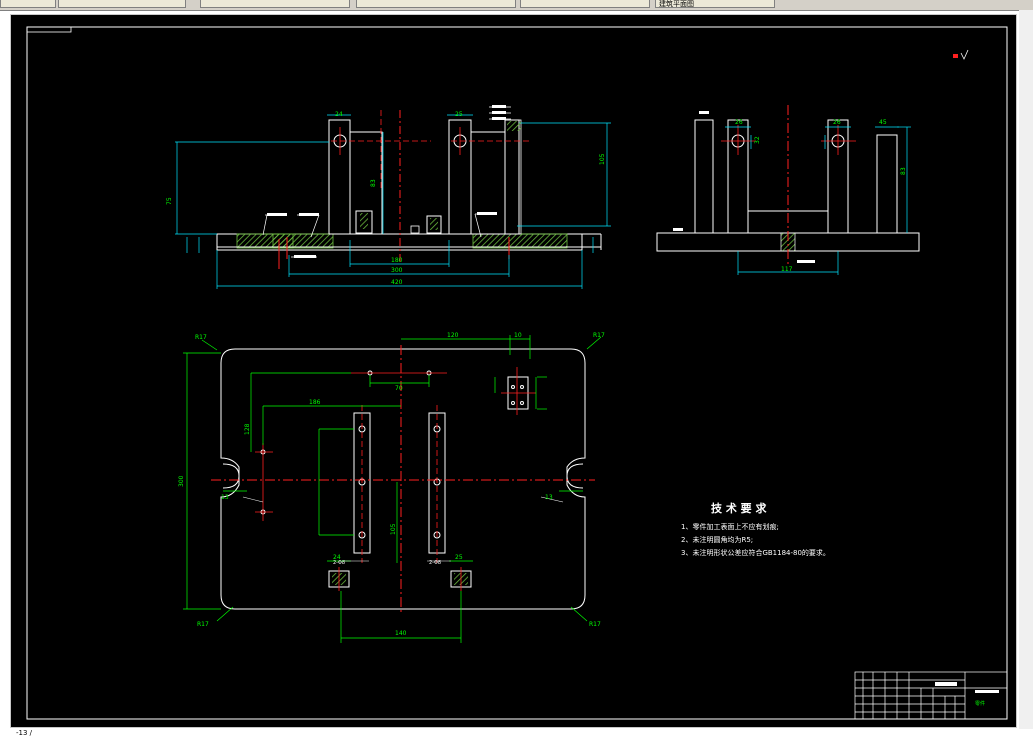 The image size is (1033, 737). I want to click on title-block-sub: 零件, so click(980, 703).